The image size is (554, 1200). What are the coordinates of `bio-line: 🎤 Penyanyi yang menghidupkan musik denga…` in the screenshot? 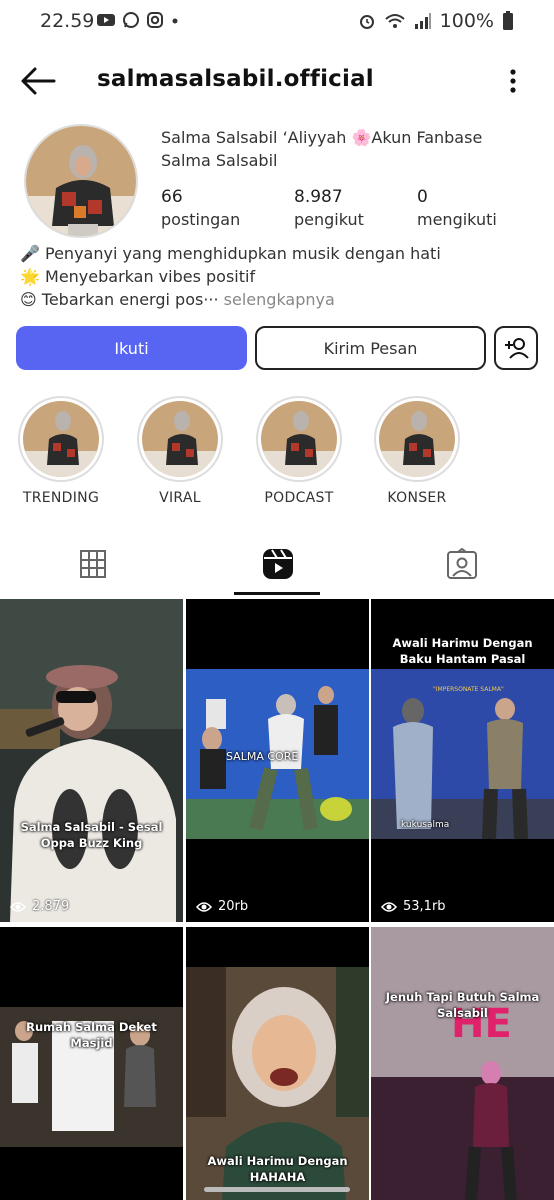 It's located at (230, 253).